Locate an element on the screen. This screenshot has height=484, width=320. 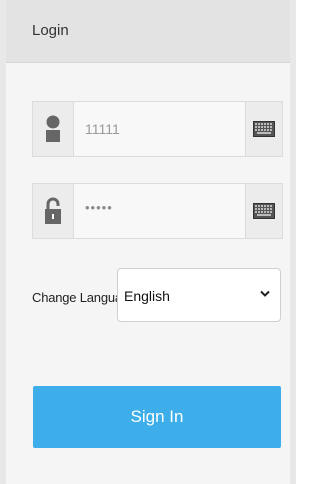
language-selected-value: English is located at coordinates (147, 296).